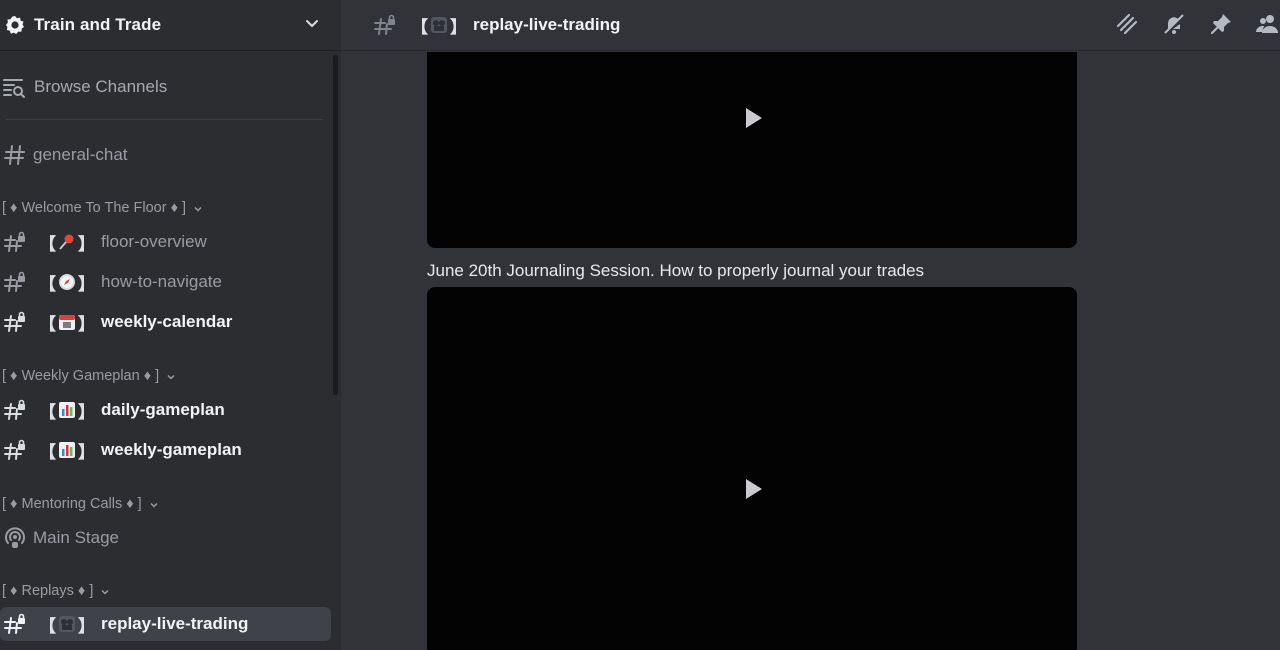 The height and width of the screenshot is (650, 1280). I want to click on browse-channels: Browse Channels, so click(165, 87).